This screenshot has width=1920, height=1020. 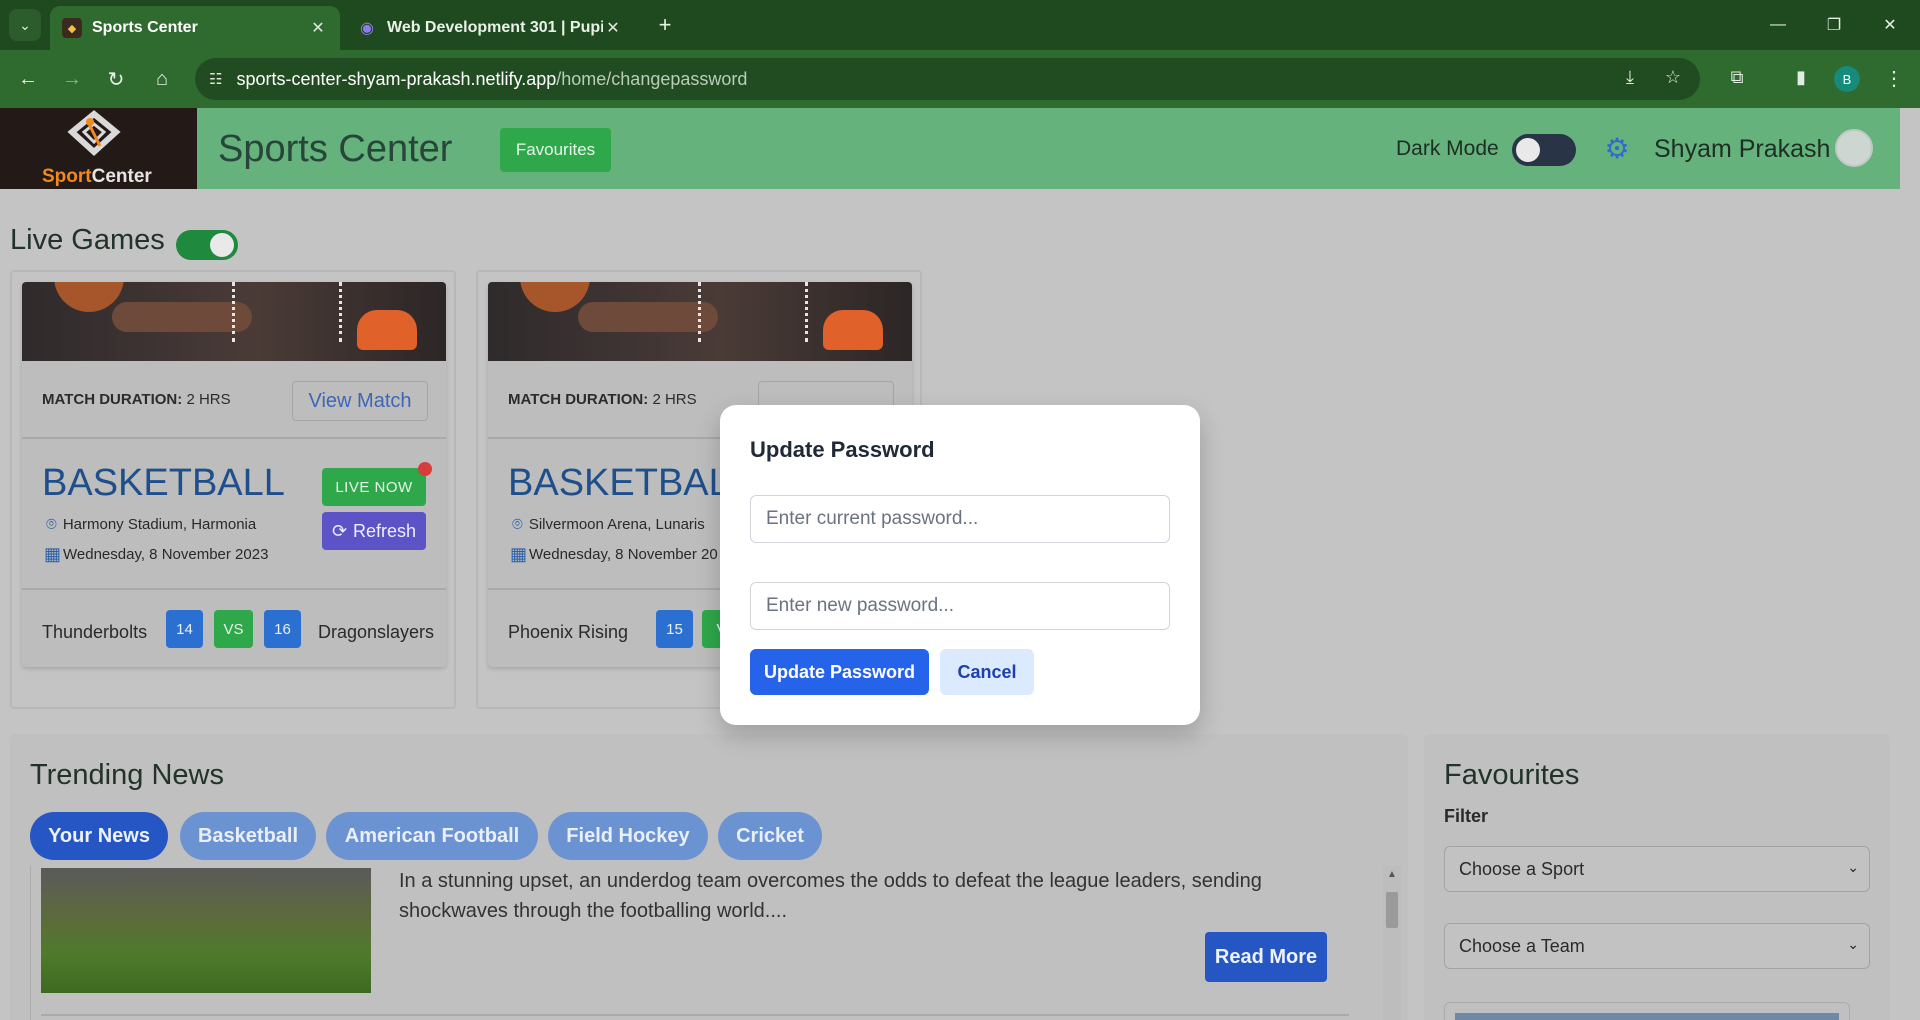 I want to click on tab-cricket: Cricket, so click(x=770, y=836).